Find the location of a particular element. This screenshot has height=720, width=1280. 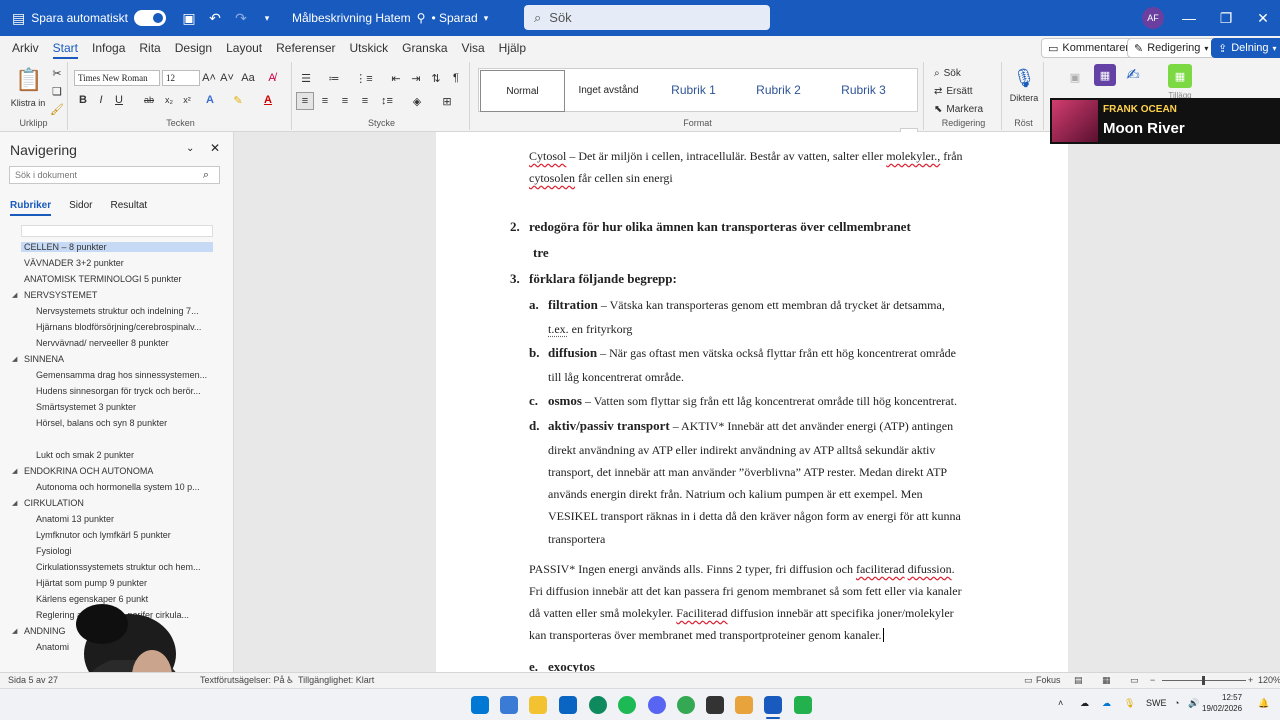

tab-rita: Rita is located at coordinates (149, 48).